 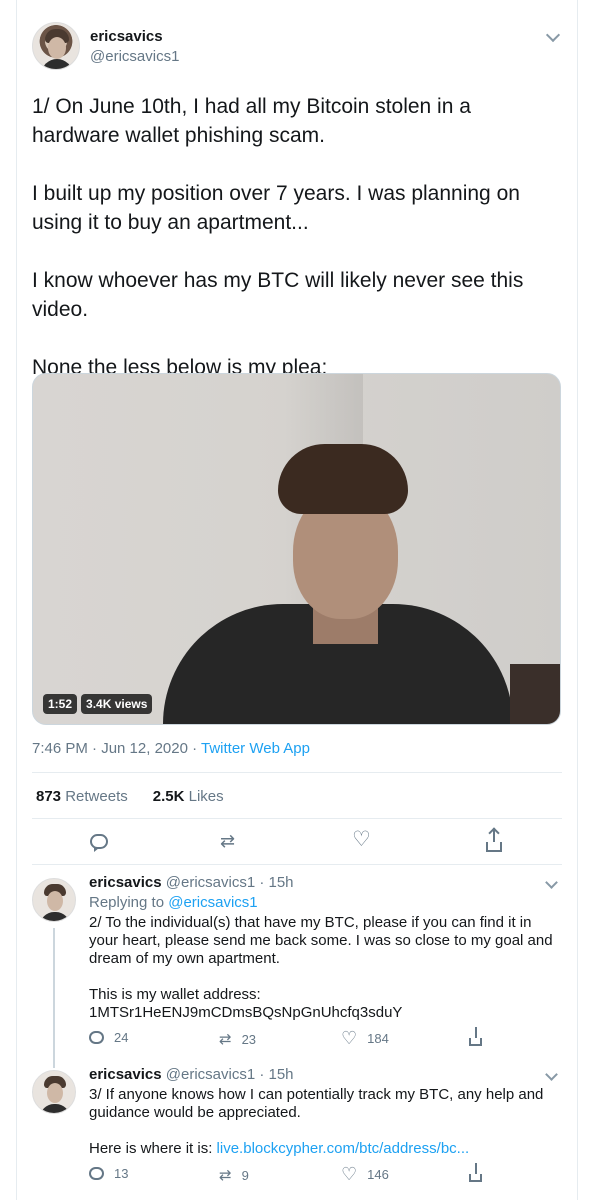 I want to click on retweets-label: Retweets, so click(x=96, y=796).